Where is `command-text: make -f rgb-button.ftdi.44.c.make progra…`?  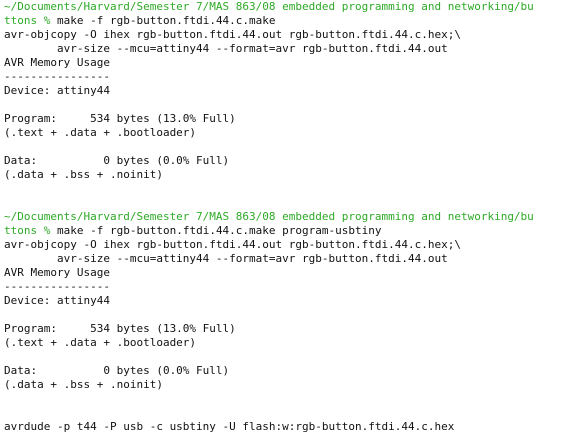 command-text: make -f rgb-button.ftdi.44.c.make progra… is located at coordinates (216, 230).